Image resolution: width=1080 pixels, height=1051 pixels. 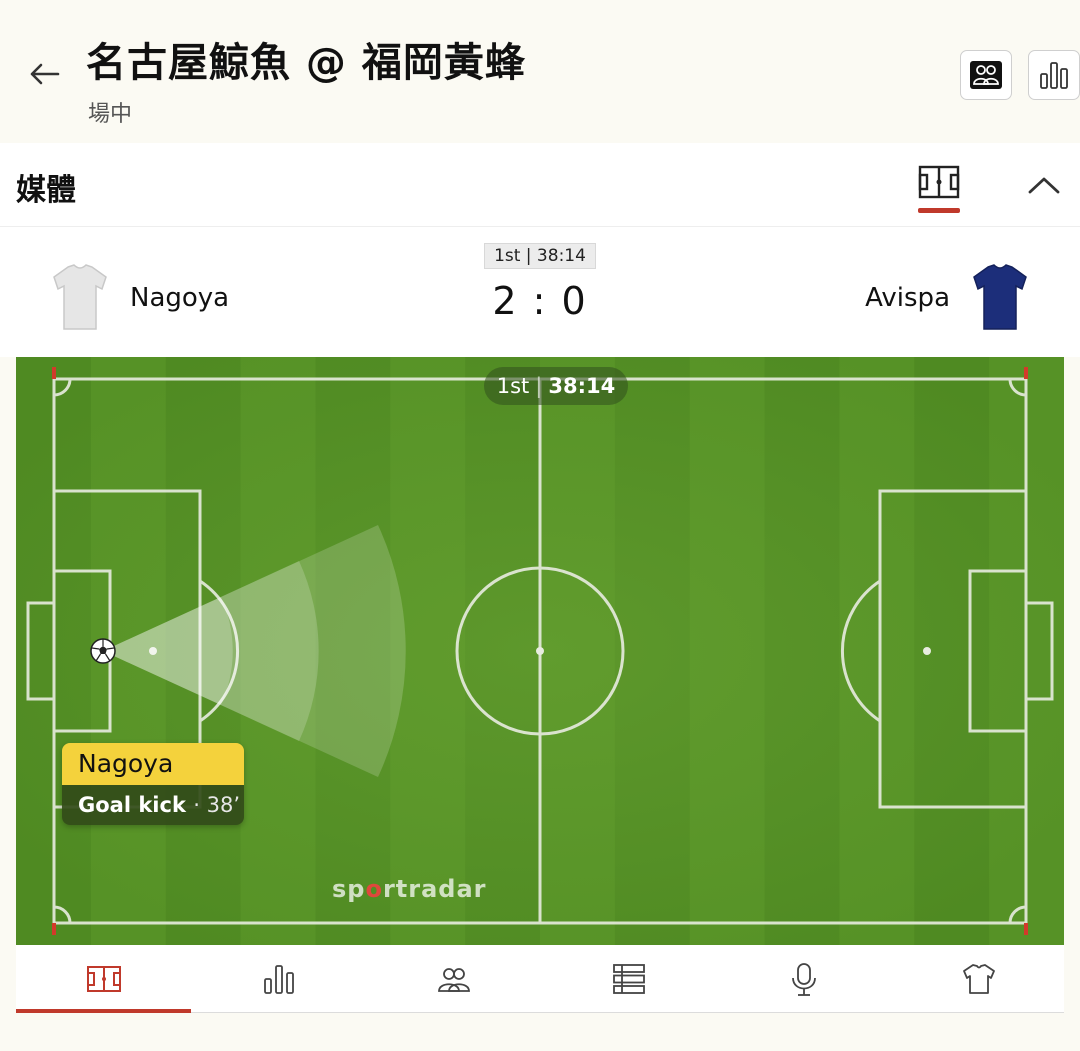 I want to click on back-button, so click(x=44, y=74).